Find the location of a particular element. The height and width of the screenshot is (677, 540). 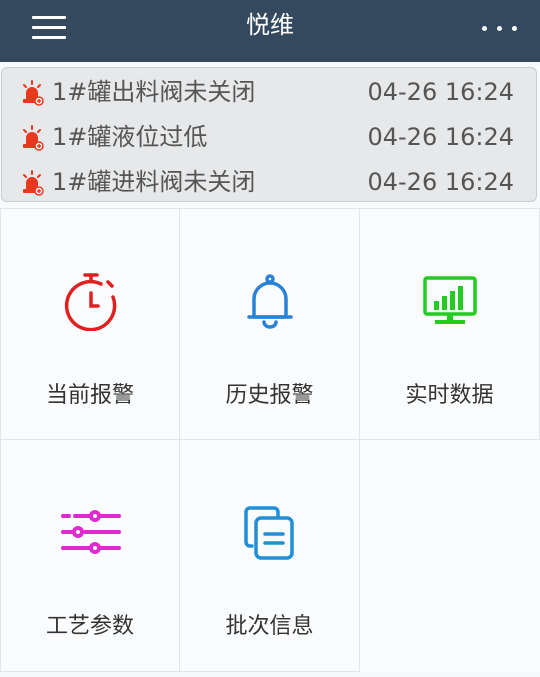

monitor-chart-icon is located at coordinates (450, 300).